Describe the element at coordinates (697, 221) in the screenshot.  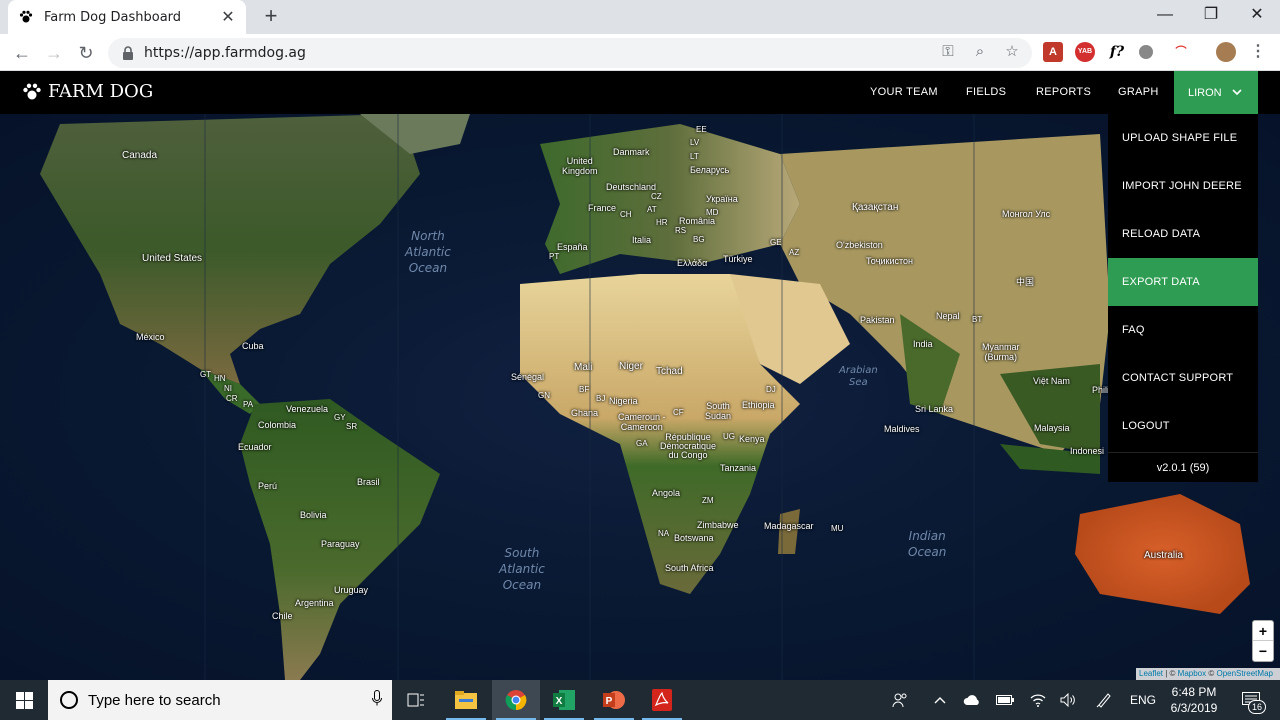
I see `map-label-romania: România` at that location.